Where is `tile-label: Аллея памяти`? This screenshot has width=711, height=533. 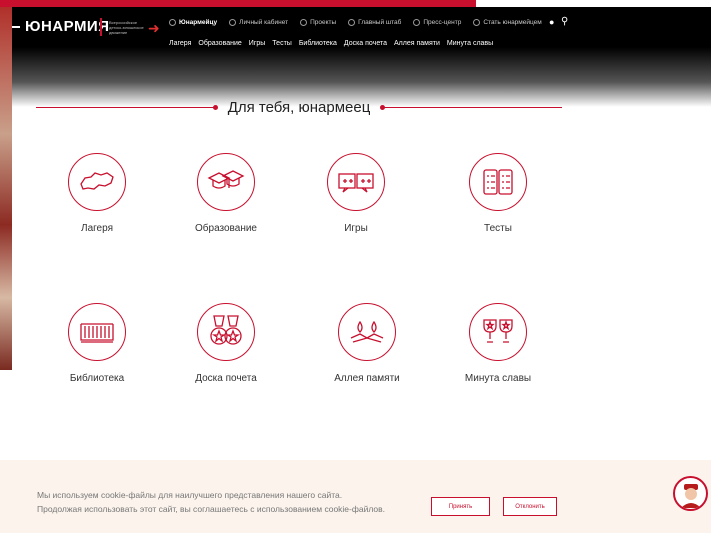 tile-label: Аллея памяти is located at coordinates (367, 378).